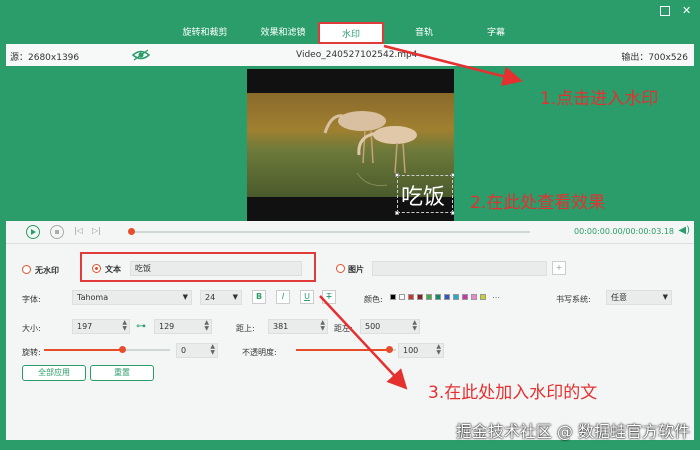 Image resolution: width=700 pixels, height=450 pixels. I want to click on rotate-slider-knob, so click(122, 349).